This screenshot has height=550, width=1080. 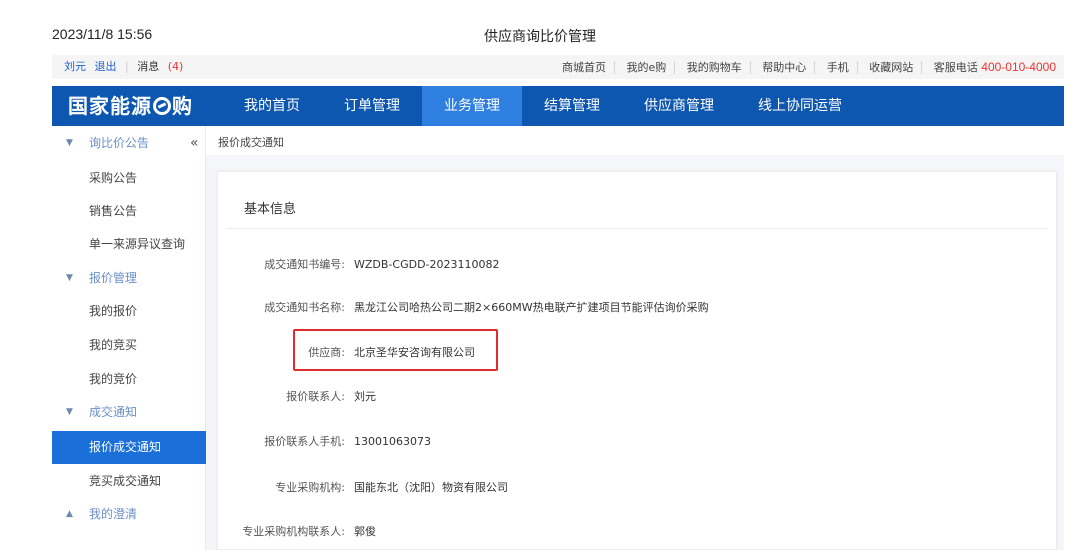 What do you see at coordinates (365, 531) in the screenshot?
I see `field-value: 郭俊` at bounding box center [365, 531].